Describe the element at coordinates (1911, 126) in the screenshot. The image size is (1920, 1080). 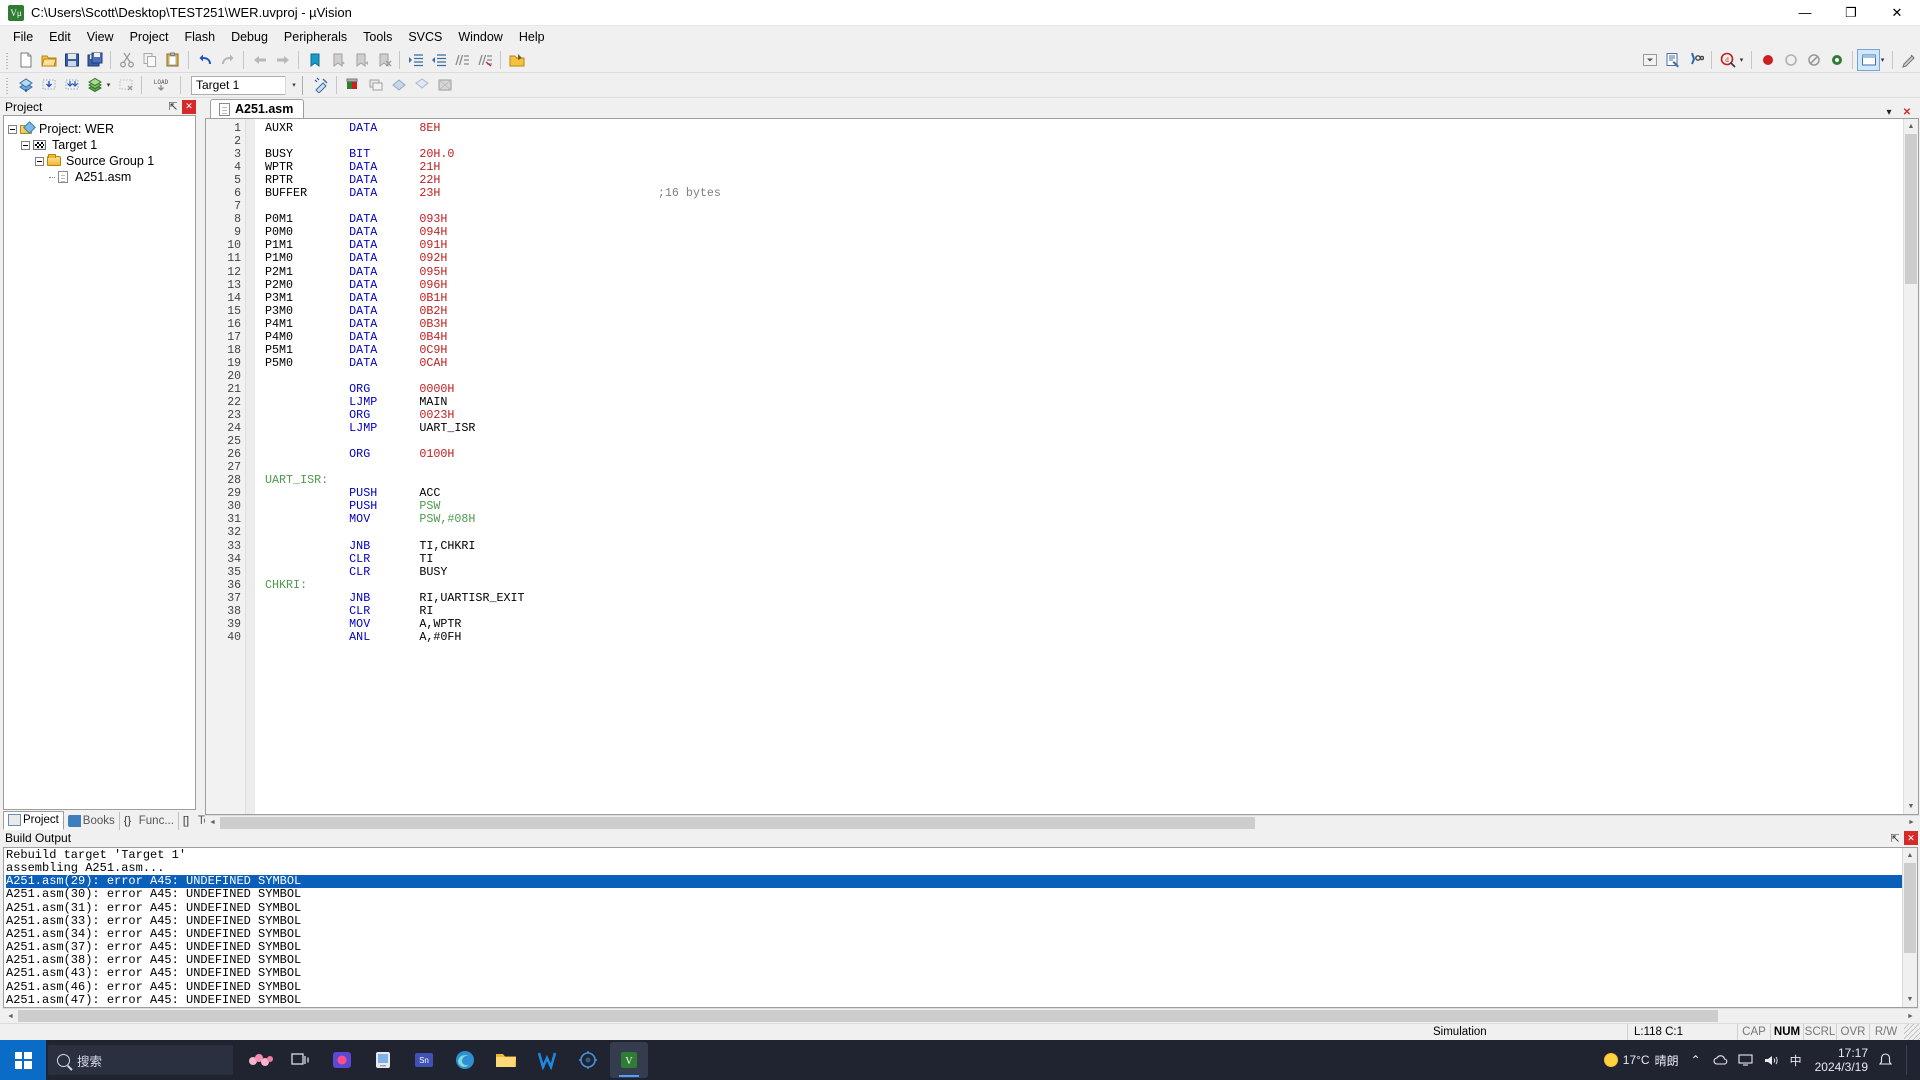
I see `scroll-up-icon: ▲` at that location.